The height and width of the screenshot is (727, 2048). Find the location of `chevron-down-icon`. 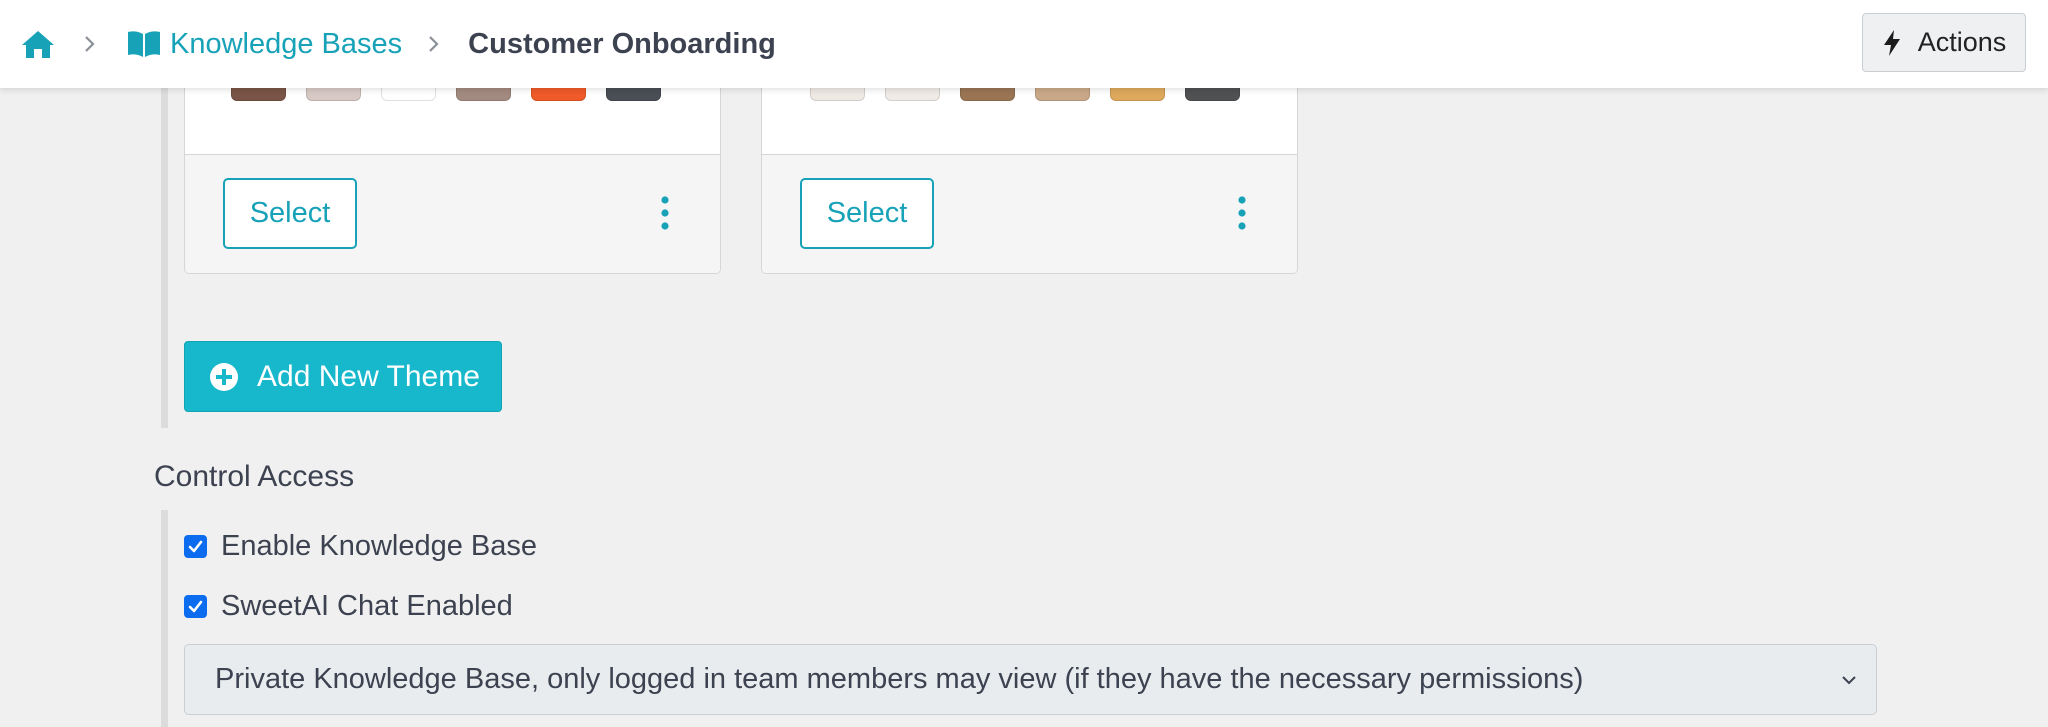

chevron-down-icon is located at coordinates (1849, 680).